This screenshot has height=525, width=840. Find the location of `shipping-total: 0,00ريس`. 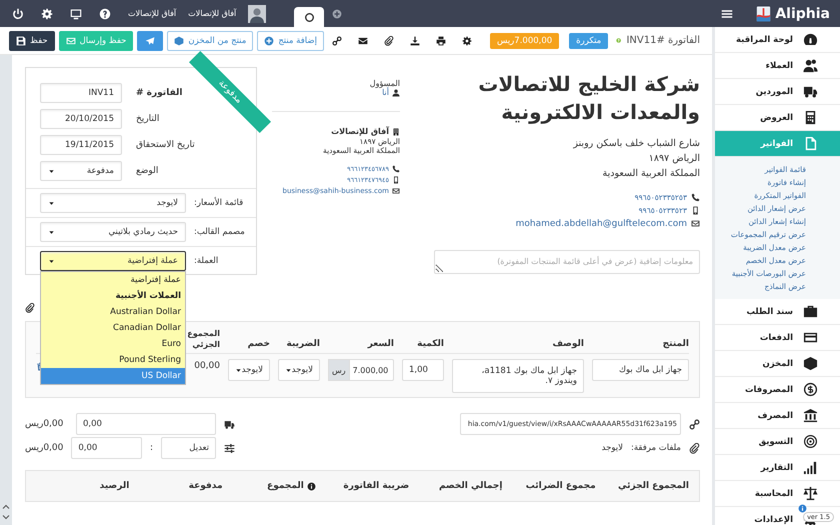

shipping-total: 0,00ريس is located at coordinates (44, 424).